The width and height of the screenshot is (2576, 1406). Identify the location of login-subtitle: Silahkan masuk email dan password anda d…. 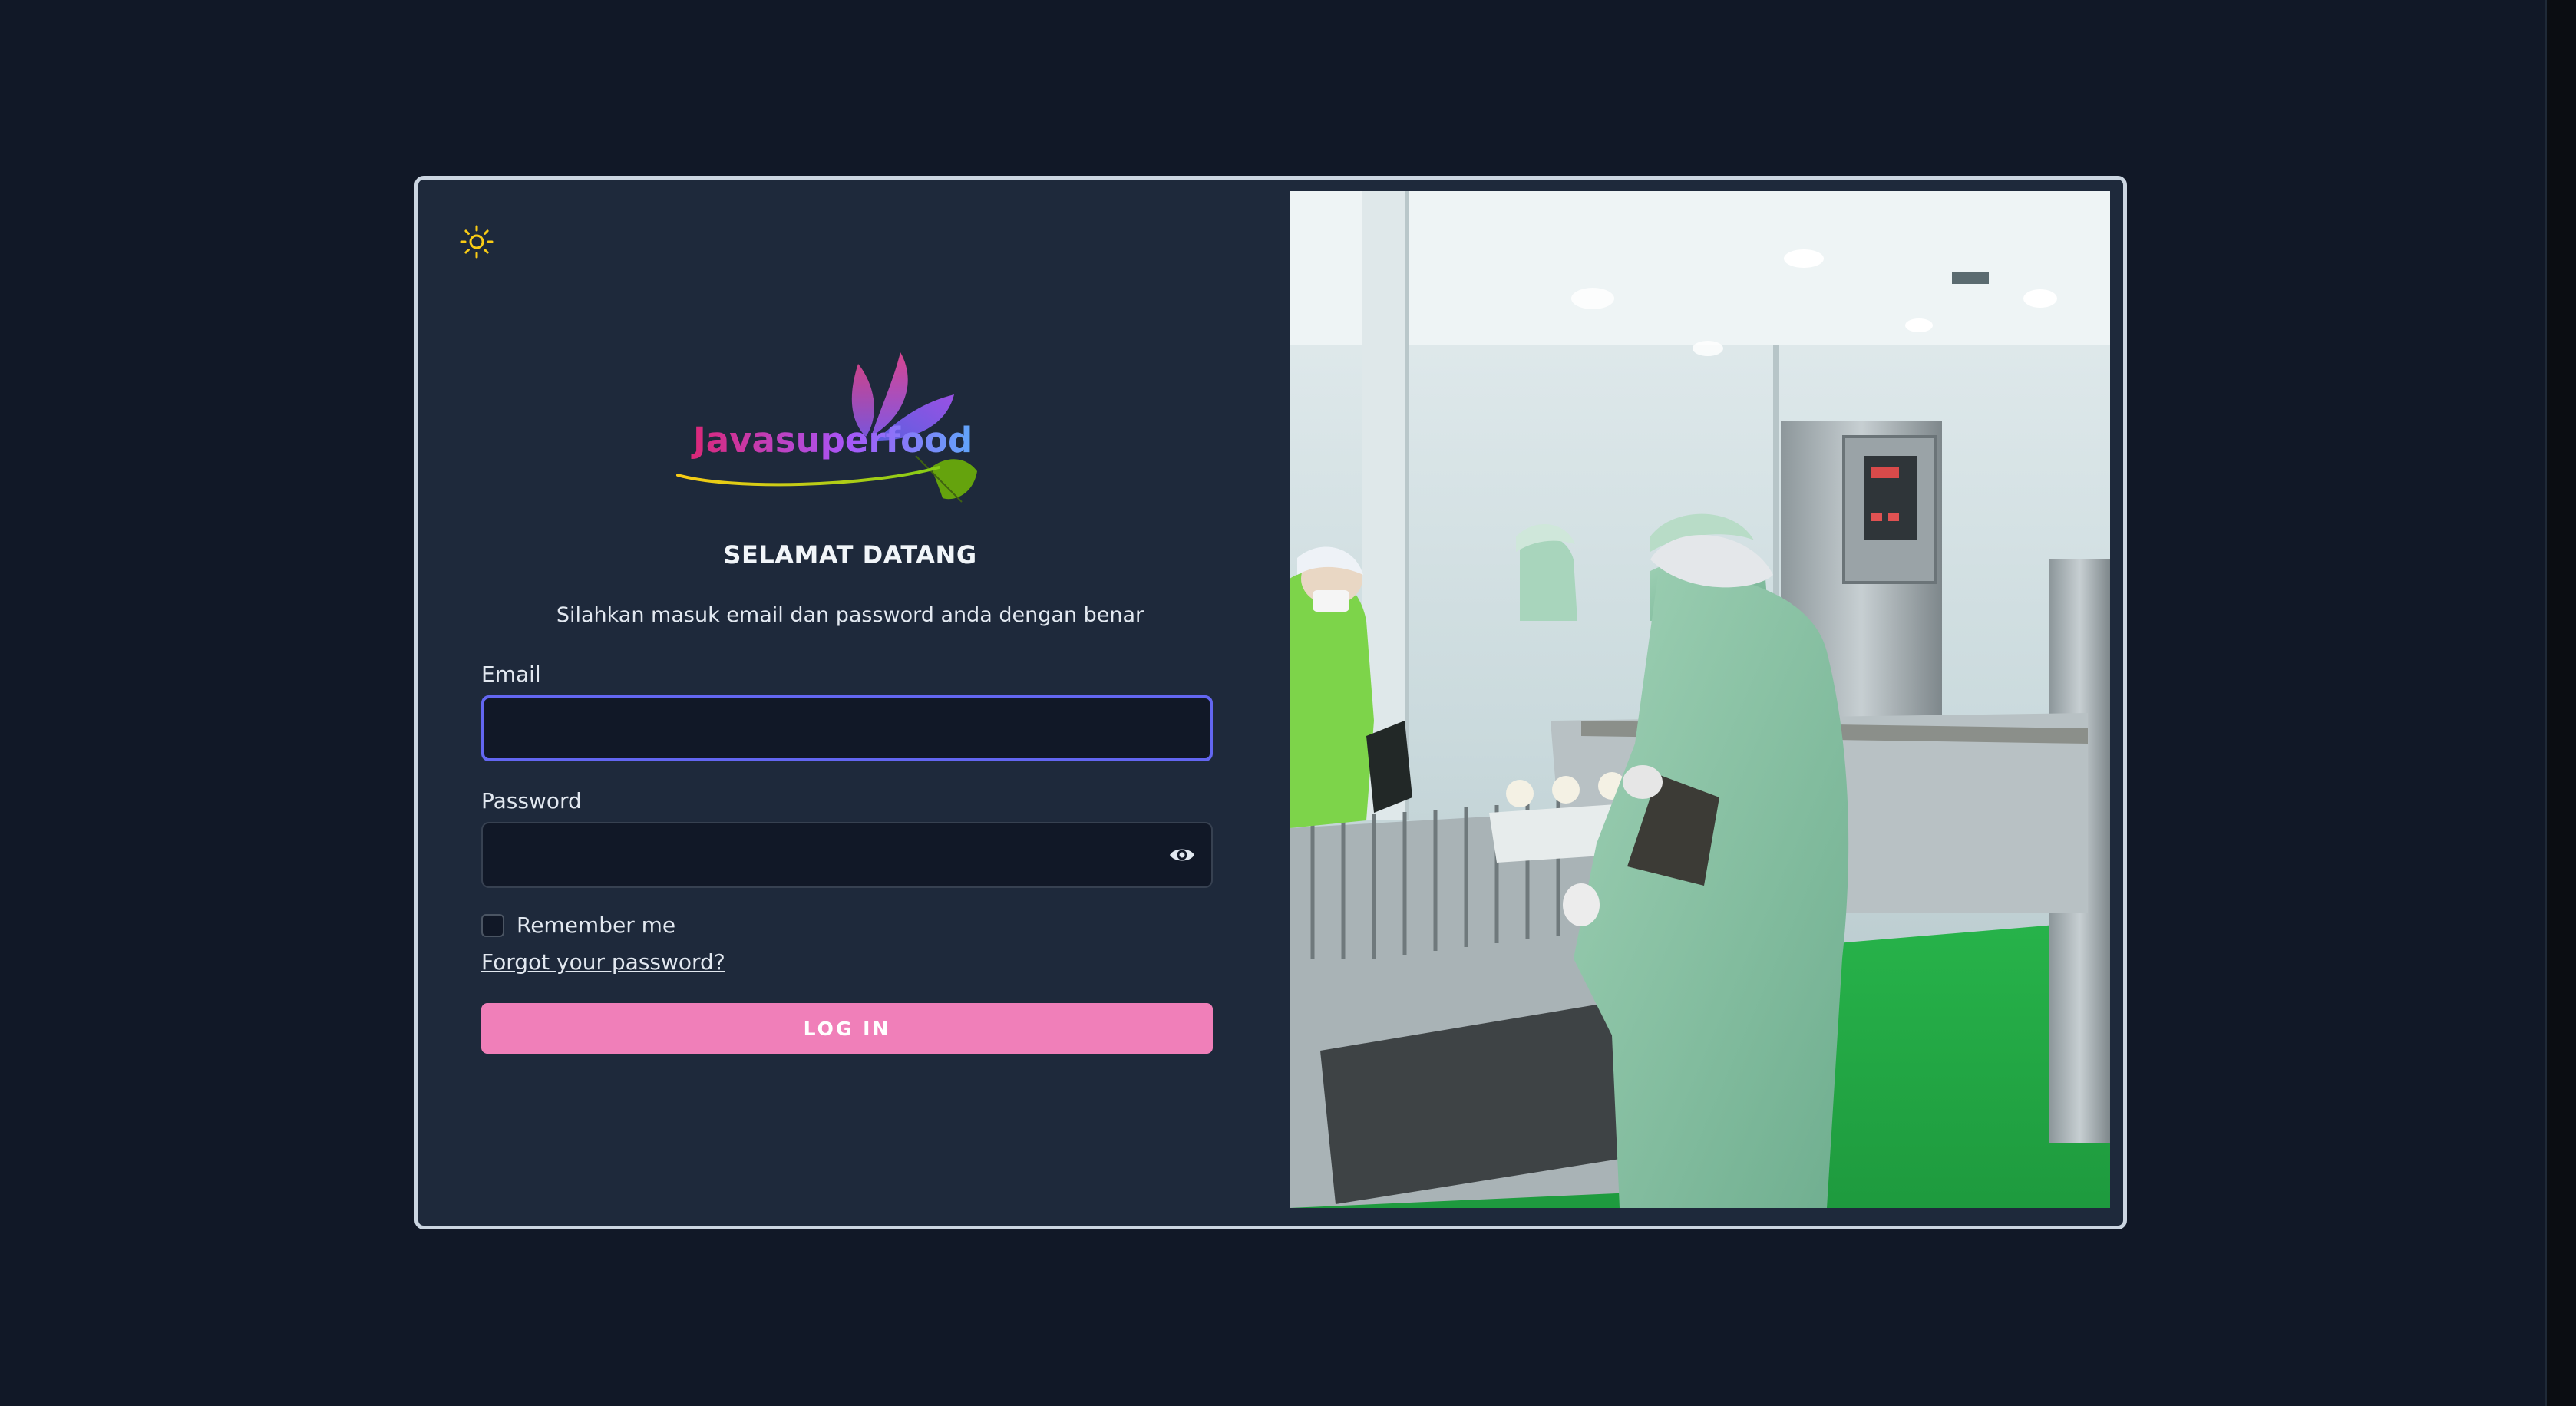
(850, 615).